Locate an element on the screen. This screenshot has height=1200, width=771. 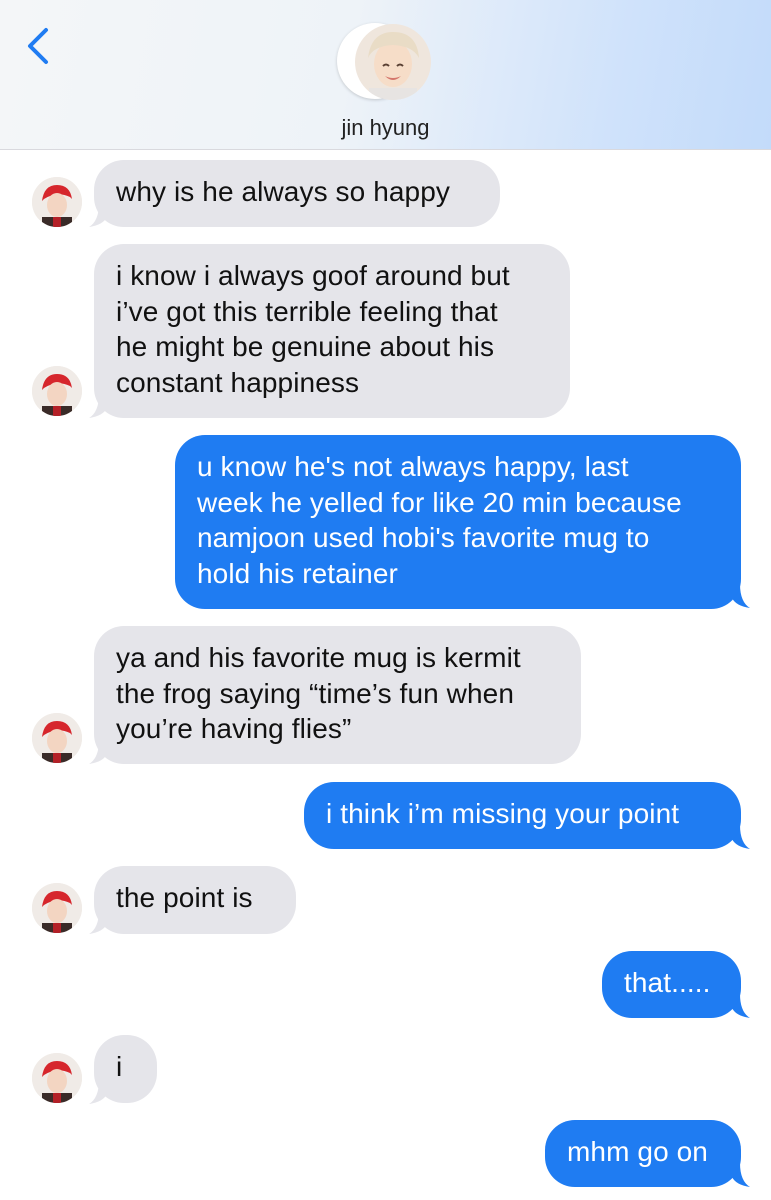
back-button is located at coordinates (40, 46).